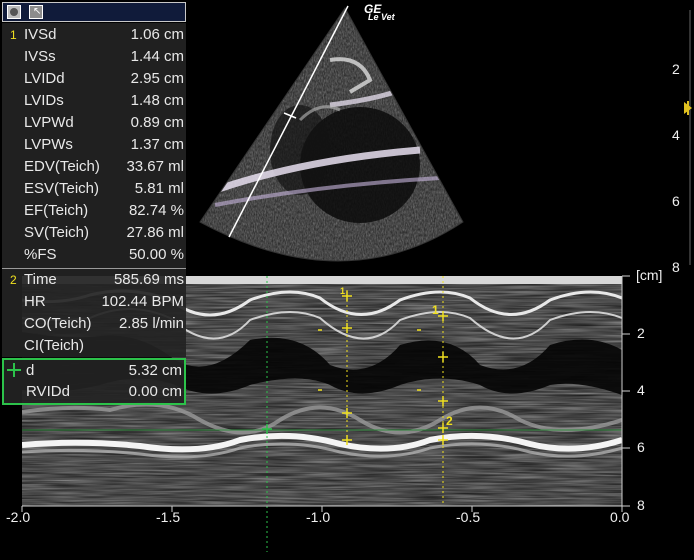  Describe the element at coordinates (318, 517) in the screenshot. I see `time-axis-label: -1.0` at that location.